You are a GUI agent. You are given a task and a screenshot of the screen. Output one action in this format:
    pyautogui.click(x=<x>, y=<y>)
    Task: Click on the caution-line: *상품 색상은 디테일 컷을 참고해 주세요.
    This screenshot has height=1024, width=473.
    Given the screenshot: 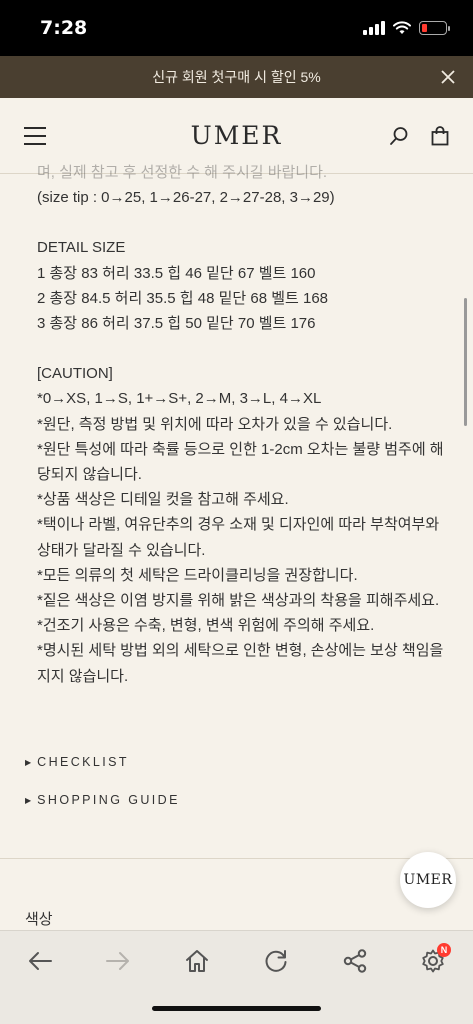 What is the action you would take?
    pyautogui.click(x=163, y=500)
    